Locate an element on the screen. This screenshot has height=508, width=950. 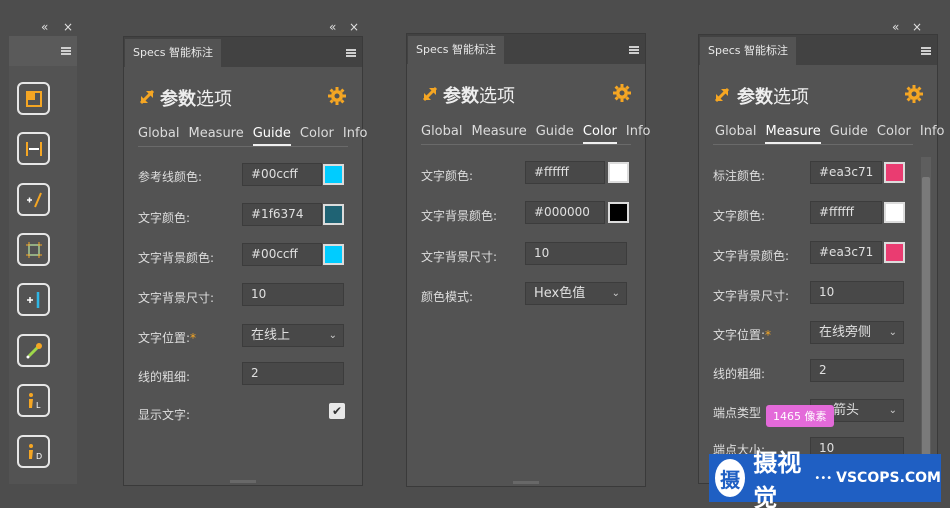
plus-slash-button is located at coordinates (33, 199).